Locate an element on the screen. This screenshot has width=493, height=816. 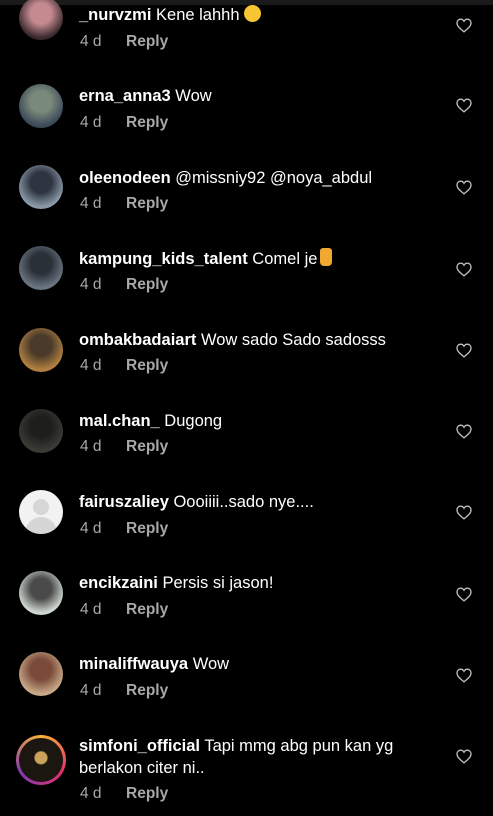
default-avatar-icon is located at coordinates (41, 512).